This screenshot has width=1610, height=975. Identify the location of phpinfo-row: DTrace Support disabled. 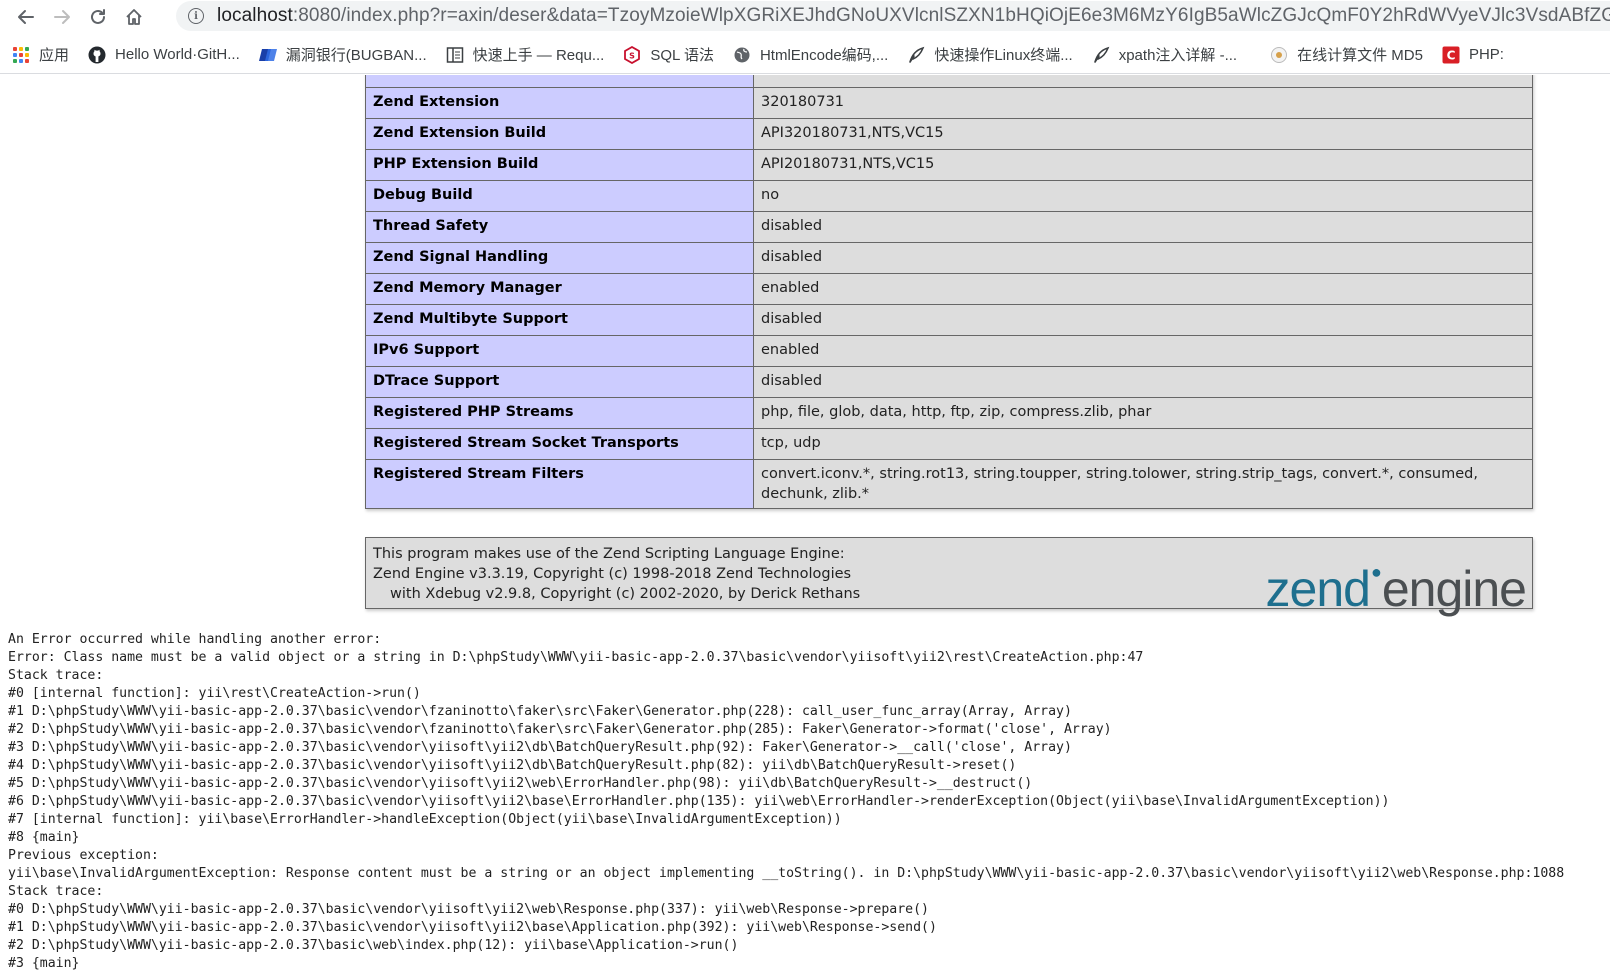
(949, 382).